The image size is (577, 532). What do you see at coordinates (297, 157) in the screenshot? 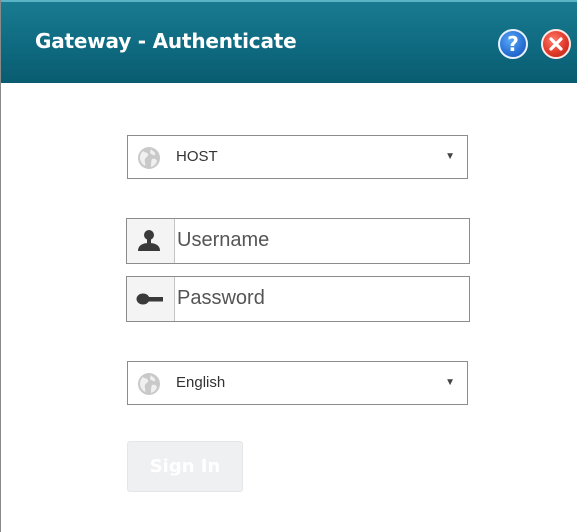
I see `host-select: HOST ▼` at bounding box center [297, 157].